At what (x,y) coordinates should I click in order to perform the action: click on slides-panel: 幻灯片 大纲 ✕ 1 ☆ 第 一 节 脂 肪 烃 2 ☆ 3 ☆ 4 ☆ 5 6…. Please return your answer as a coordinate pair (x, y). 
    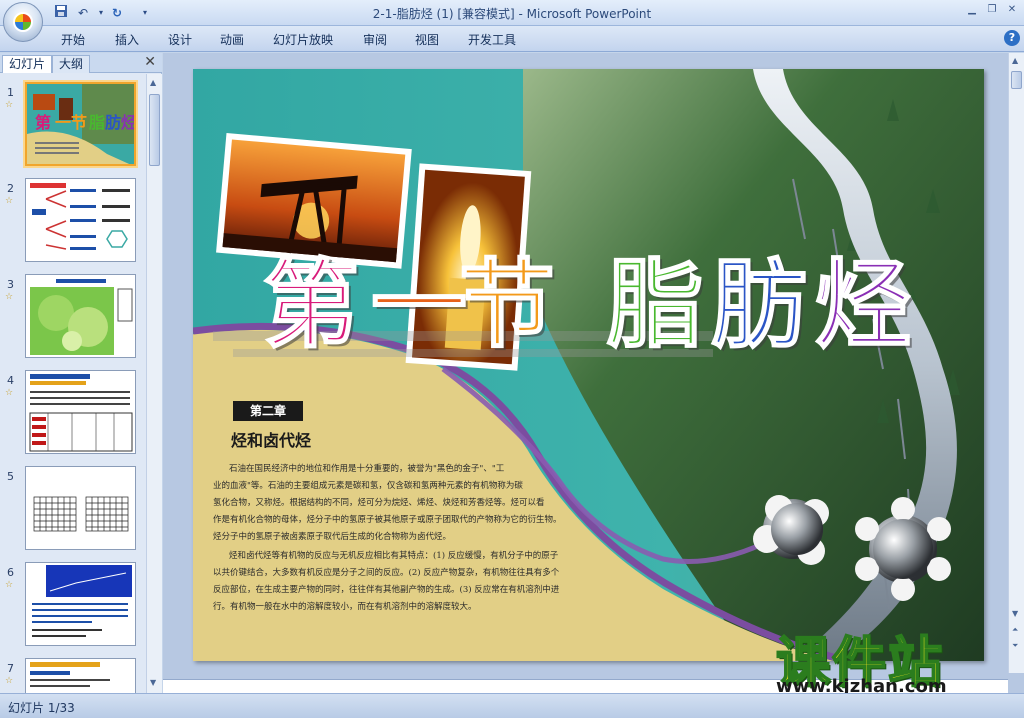
    Looking at the image, I should click on (81, 373).